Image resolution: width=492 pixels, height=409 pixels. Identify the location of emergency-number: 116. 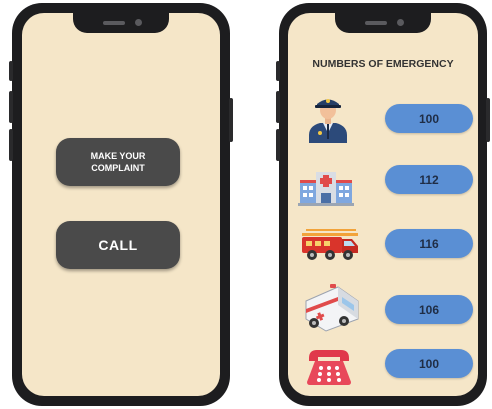
(429, 243).